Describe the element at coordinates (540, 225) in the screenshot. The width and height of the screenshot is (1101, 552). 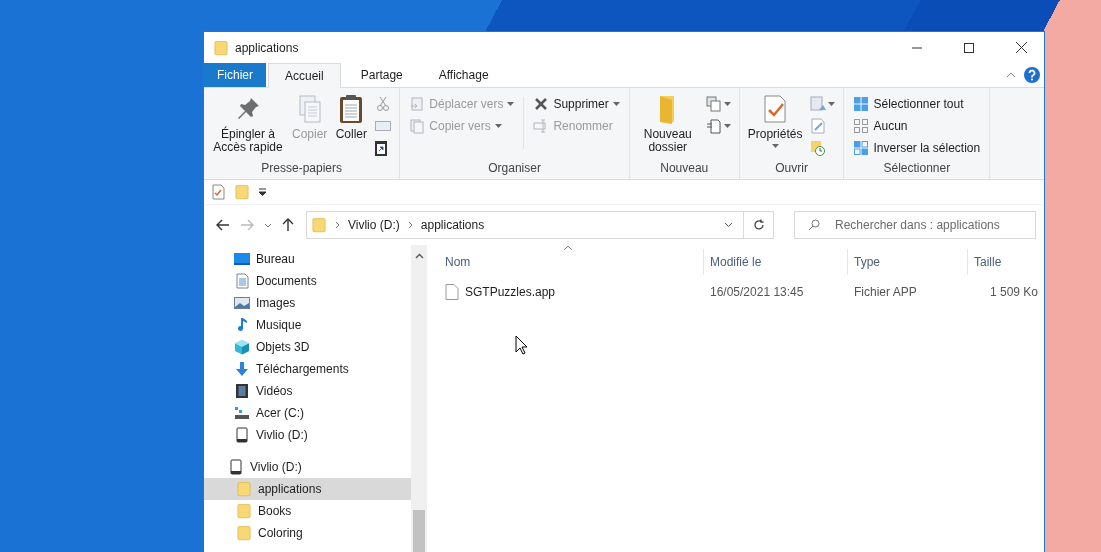
I see `address-bar: Vivlio (D:) applications` at that location.